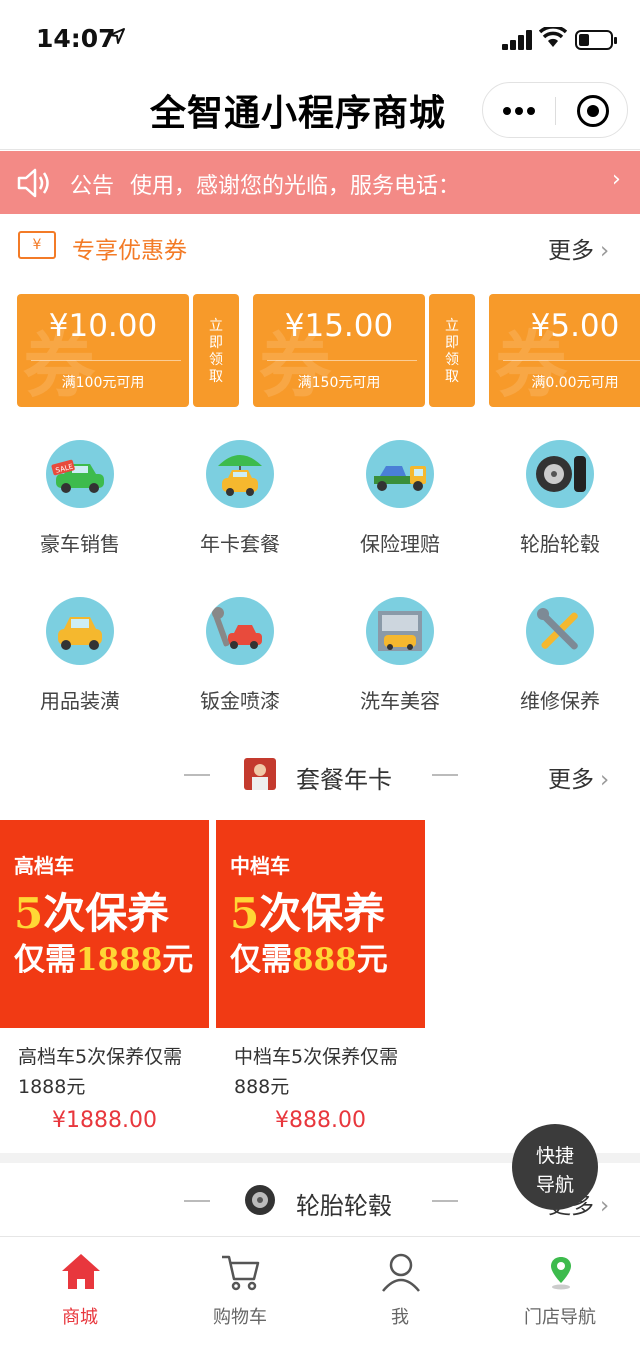 The width and height of the screenshot is (640, 1349). Describe the element at coordinates (100, 1072) in the screenshot. I see `product-name: 高档车5次保养仅需1888元` at that location.